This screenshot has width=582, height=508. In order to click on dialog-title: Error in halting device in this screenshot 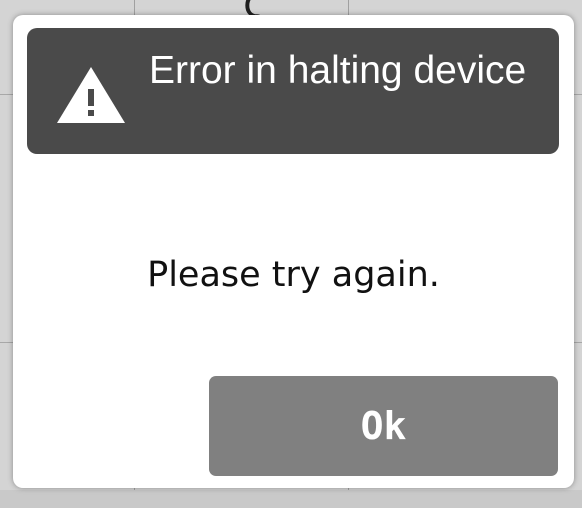, I will do `click(338, 70)`.